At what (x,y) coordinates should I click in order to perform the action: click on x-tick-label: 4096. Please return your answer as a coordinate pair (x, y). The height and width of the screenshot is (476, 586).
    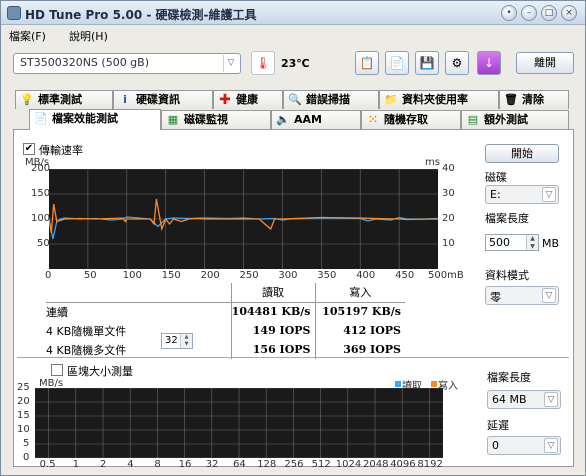
    Looking at the image, I should click on (403, 464).